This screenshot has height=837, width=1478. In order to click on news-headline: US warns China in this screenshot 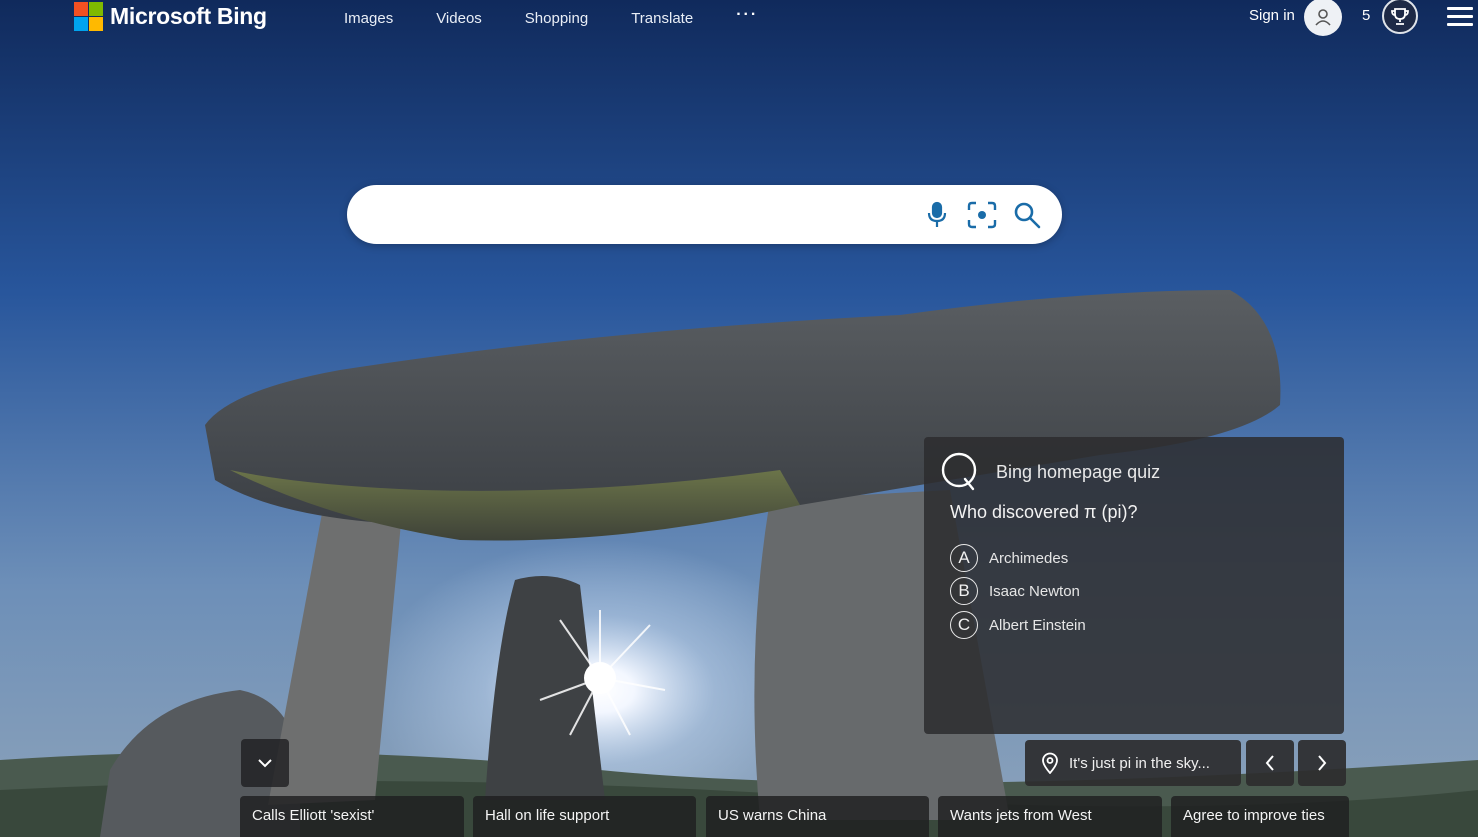, I will do `click(817, 816)`.